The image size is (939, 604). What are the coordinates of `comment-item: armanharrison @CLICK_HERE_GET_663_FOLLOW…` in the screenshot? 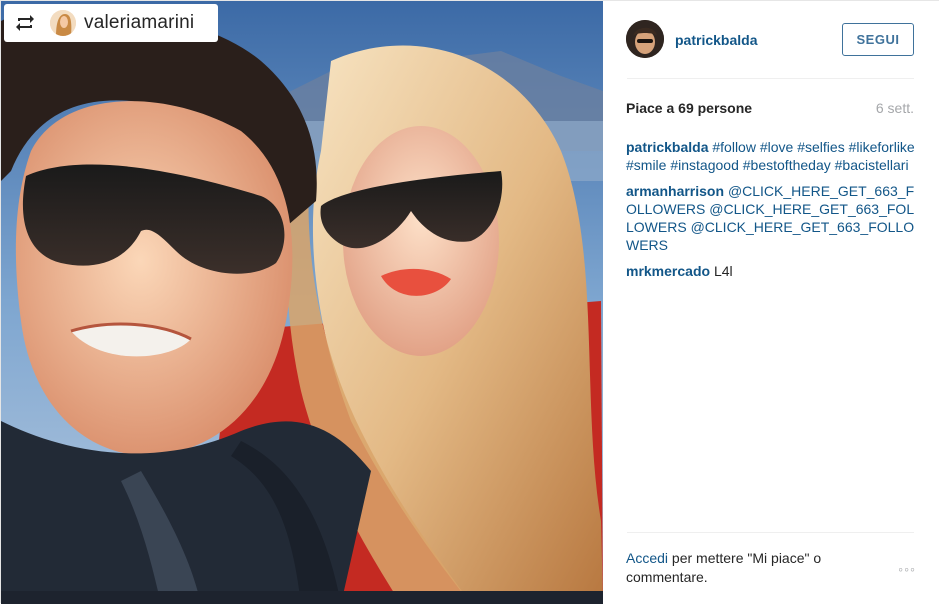 It's located at (772, 218).